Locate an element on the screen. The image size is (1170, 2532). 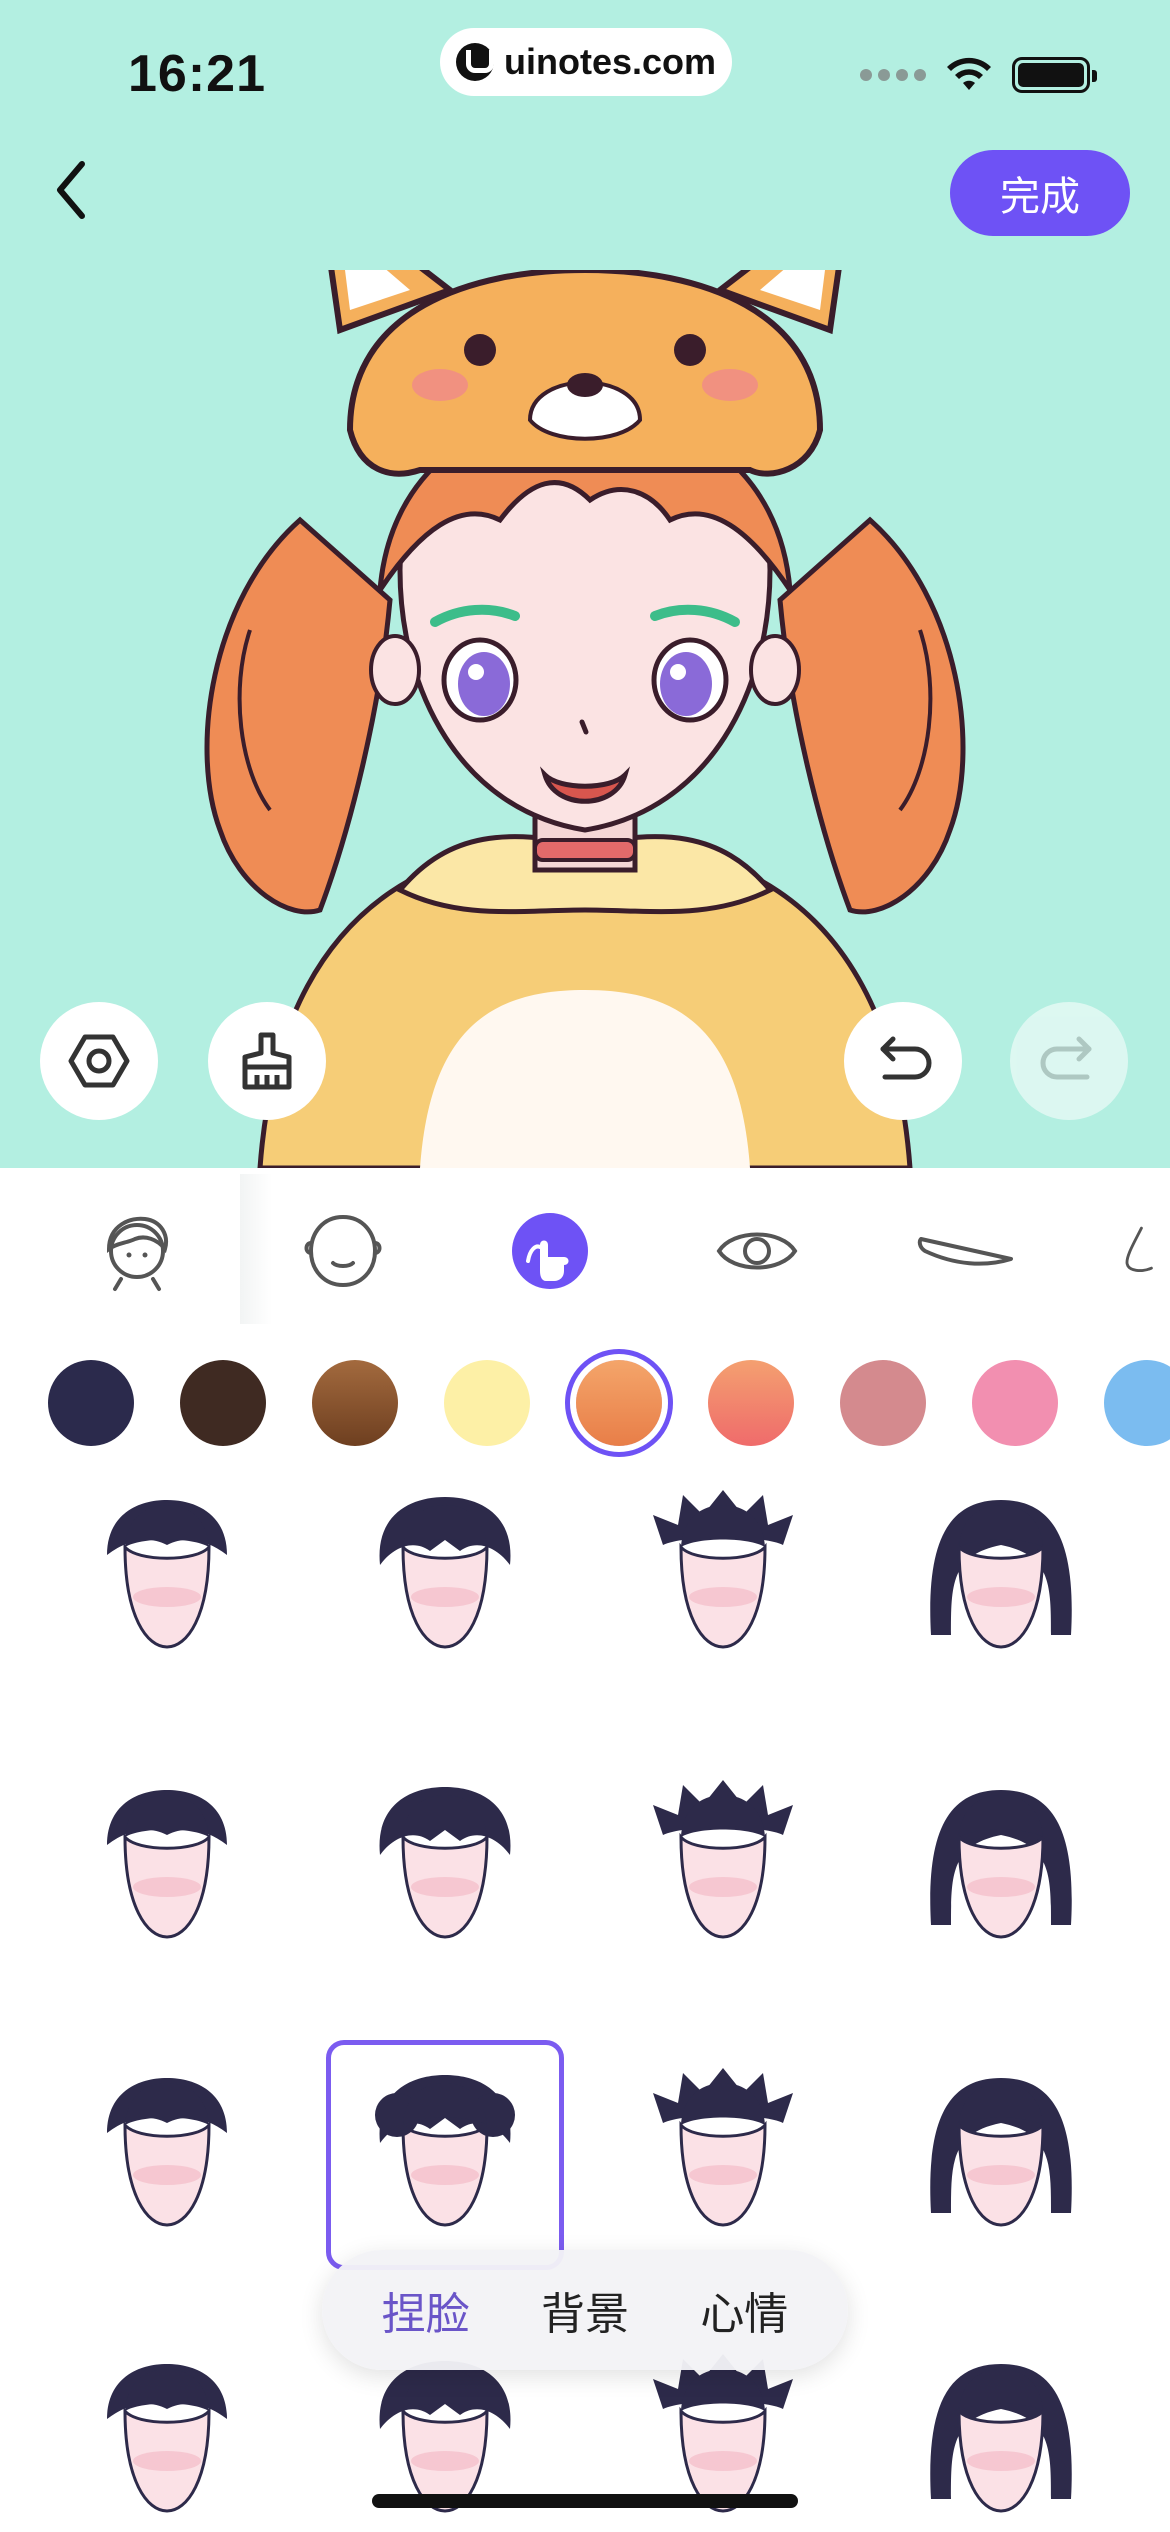
mode-switcher: 捏脸 背景 心情 is located at coordinates (585, 2310).